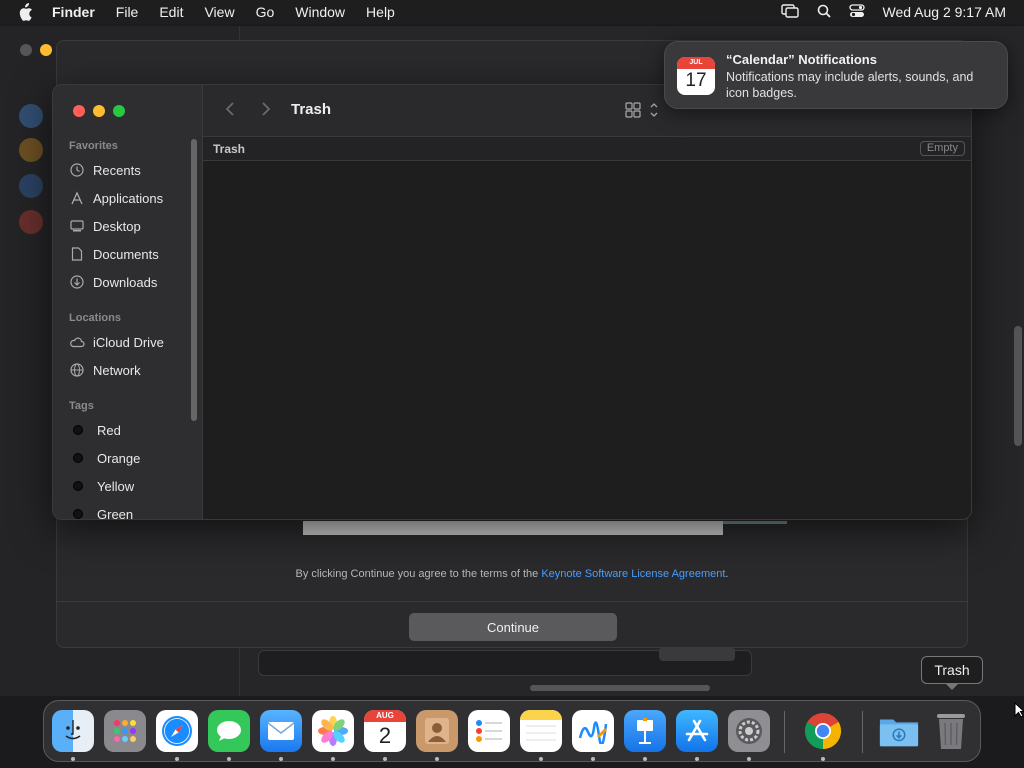 Image resolution: width=1024 pixels, height=768 pixels. I want to click on dock-notes-icon, so click(541, 731).